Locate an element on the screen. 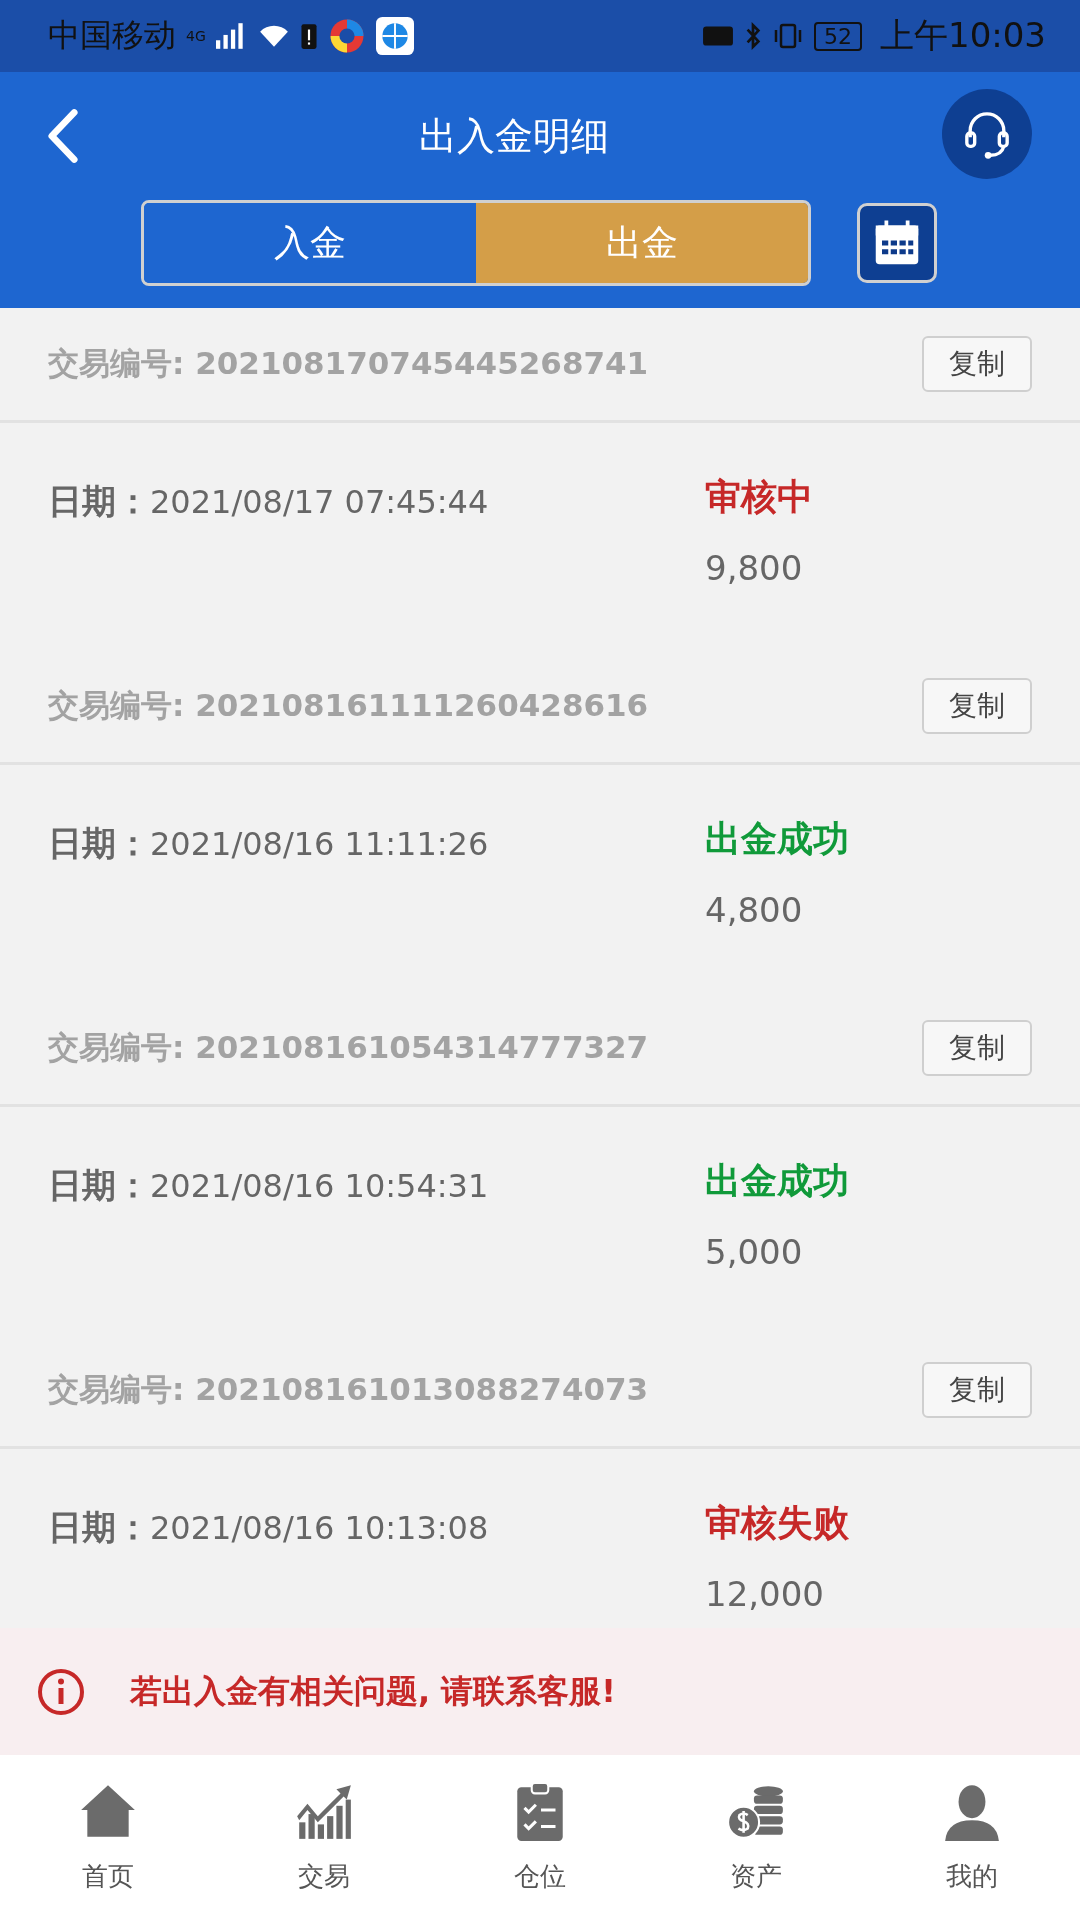  amount-value: 12,000 is located at coordinates (765, 1594).